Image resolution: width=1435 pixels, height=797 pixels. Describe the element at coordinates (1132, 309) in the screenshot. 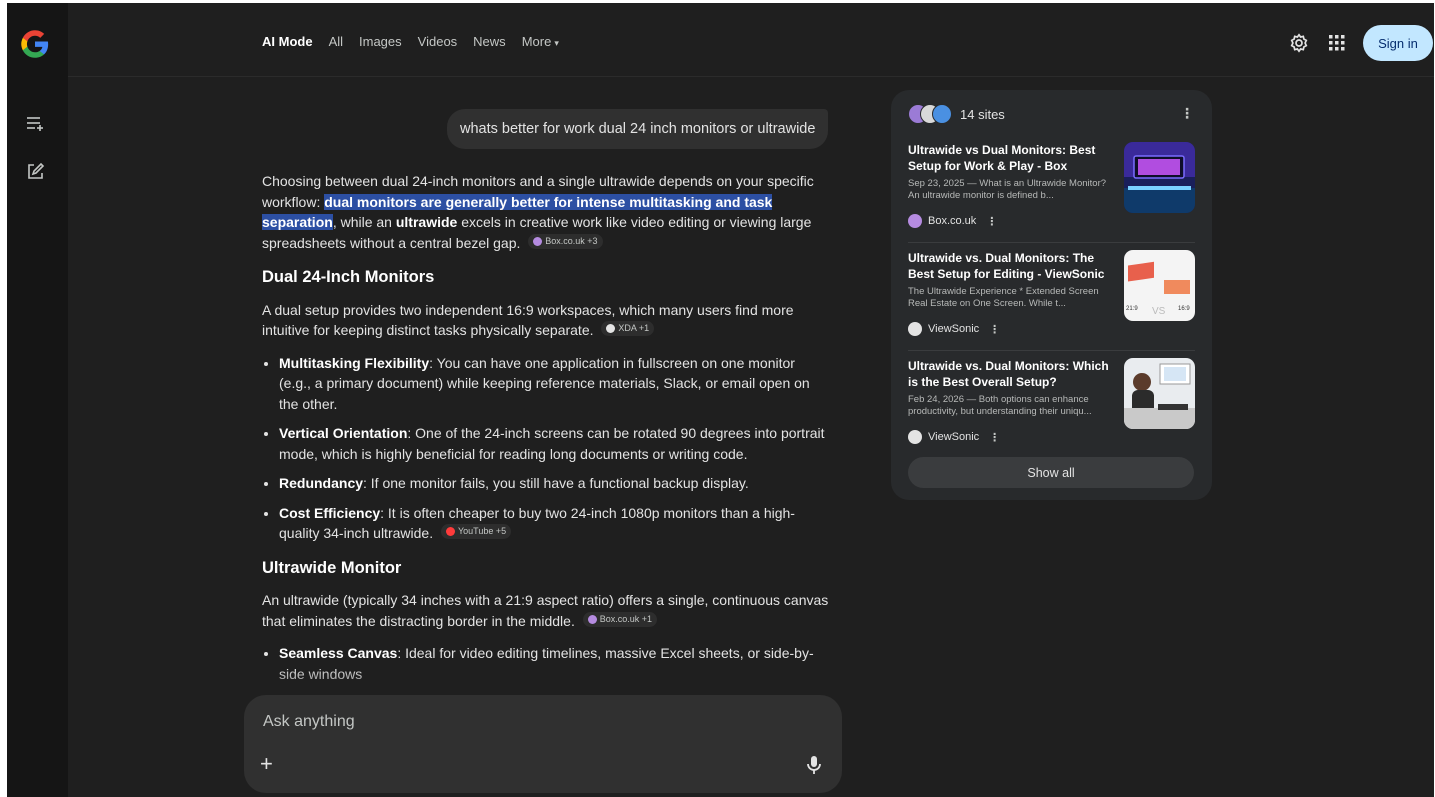

I see `thumb-label-left: 21:9` at that location.